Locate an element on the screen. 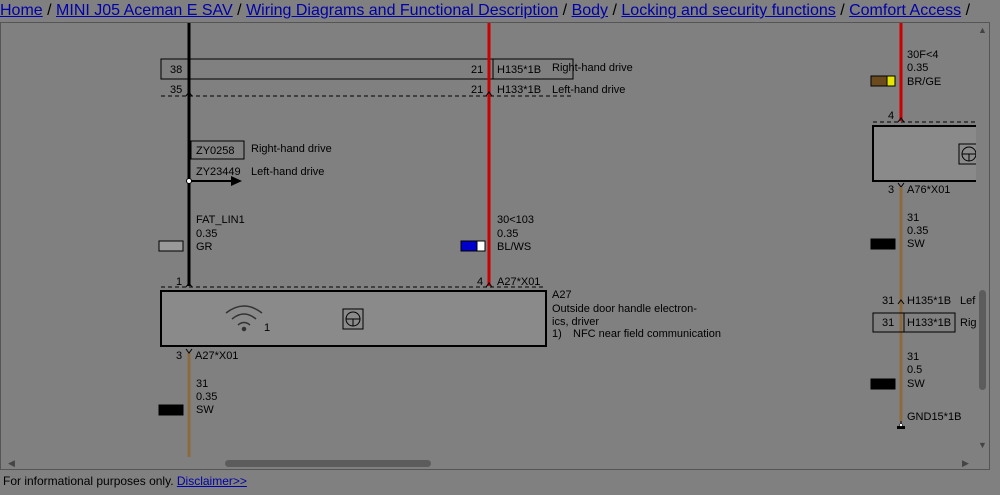 The image size is (1000, 495). breadcrumb-body: Body is located at coordinates (590, 10).